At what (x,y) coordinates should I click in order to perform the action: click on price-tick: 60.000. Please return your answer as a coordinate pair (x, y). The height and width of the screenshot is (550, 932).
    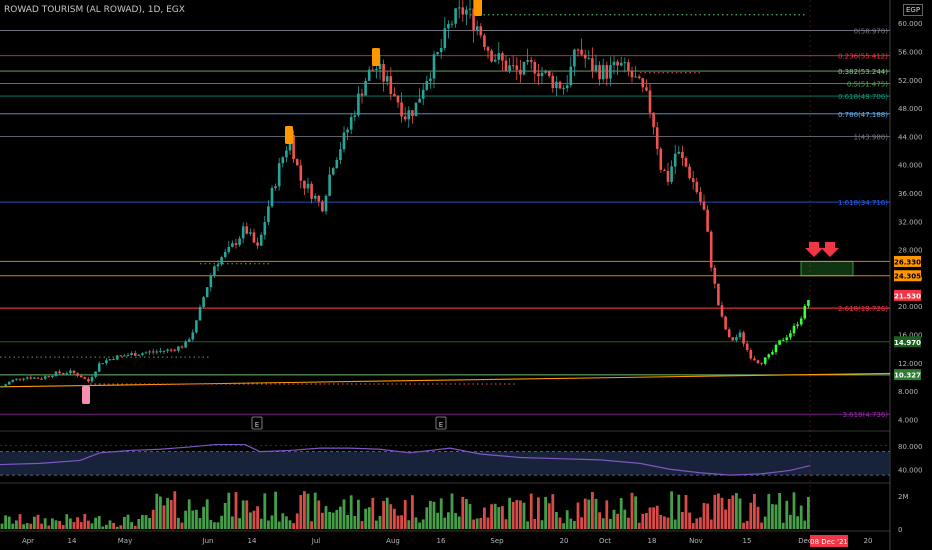
    Looking at the image, I should click on (910, 24).